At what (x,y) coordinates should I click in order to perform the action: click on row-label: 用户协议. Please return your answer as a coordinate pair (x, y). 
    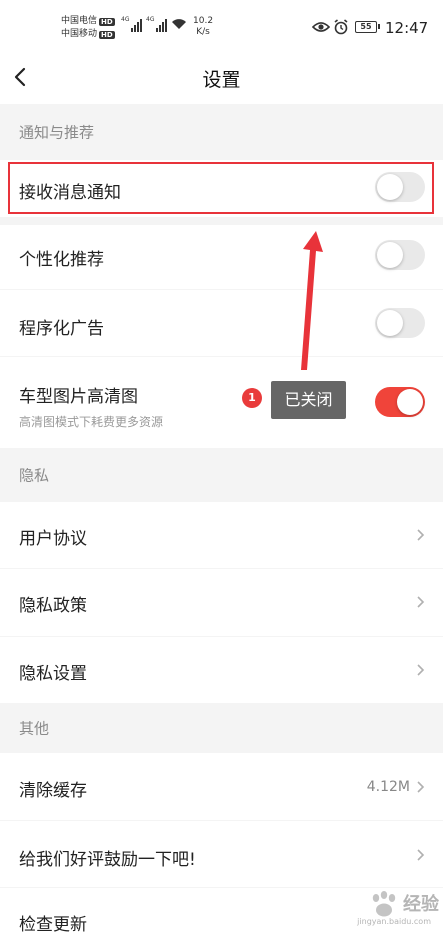
    Looking at the image, I should click on (53, 539).